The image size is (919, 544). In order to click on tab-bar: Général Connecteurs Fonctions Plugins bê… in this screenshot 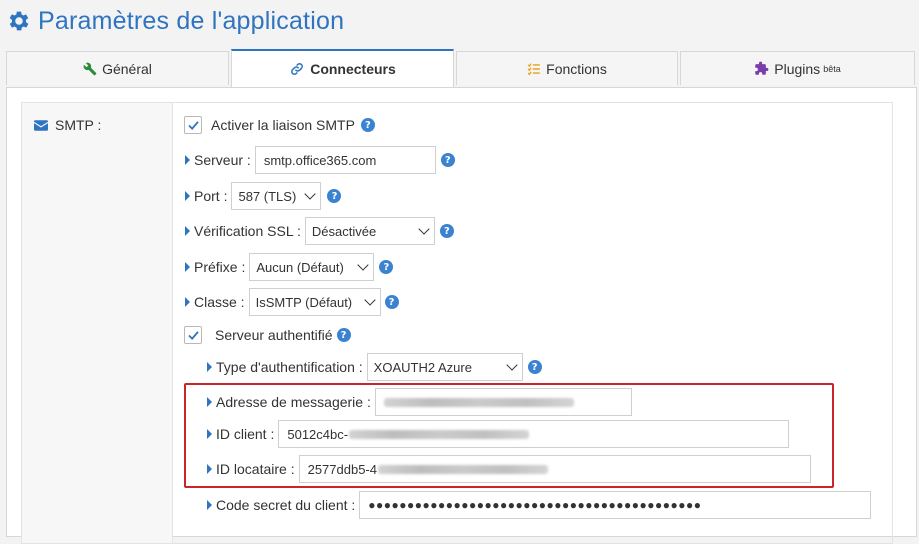, I will do `click(461, 68)`.